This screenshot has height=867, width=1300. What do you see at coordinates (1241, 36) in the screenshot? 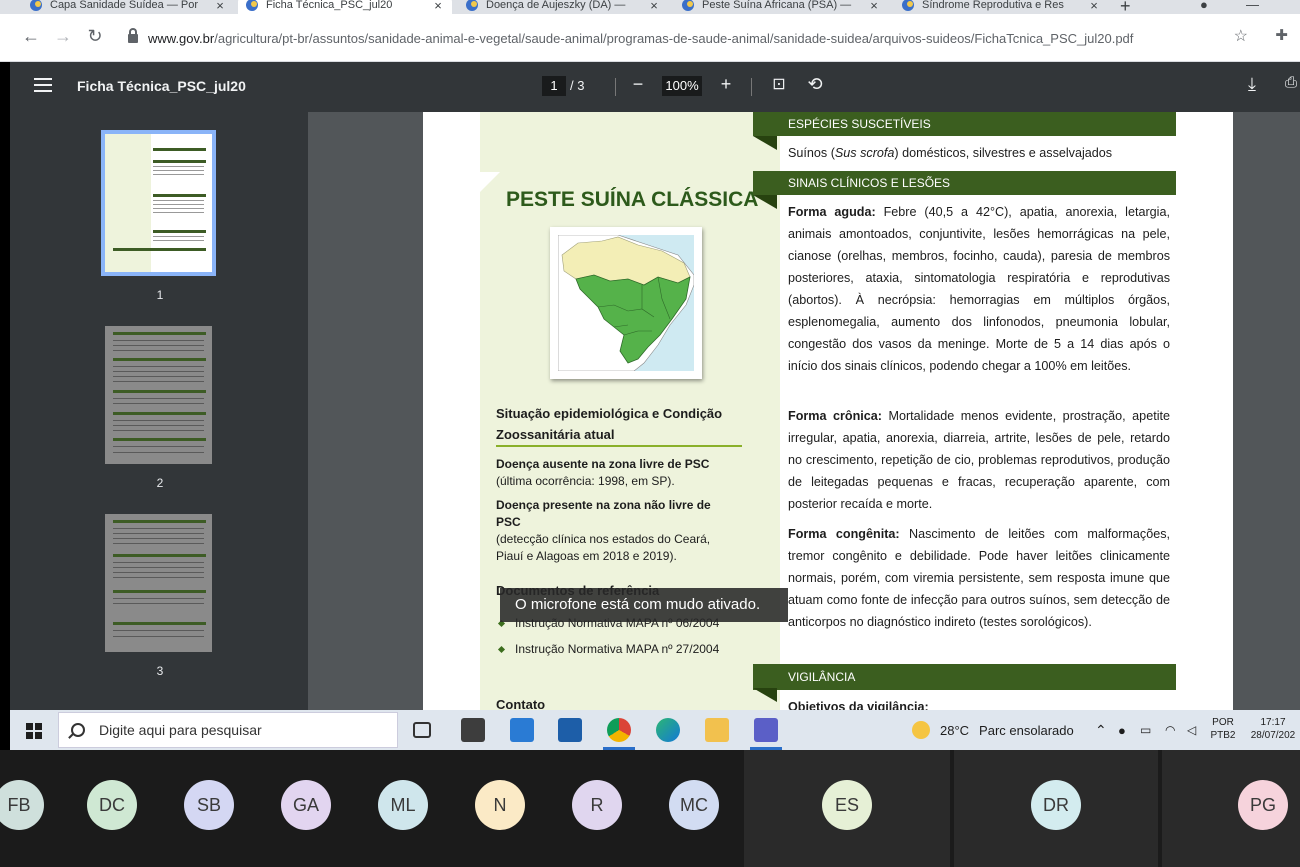
I see `bookmark-star-icon: ☆` at bounding box center [1241, 36].